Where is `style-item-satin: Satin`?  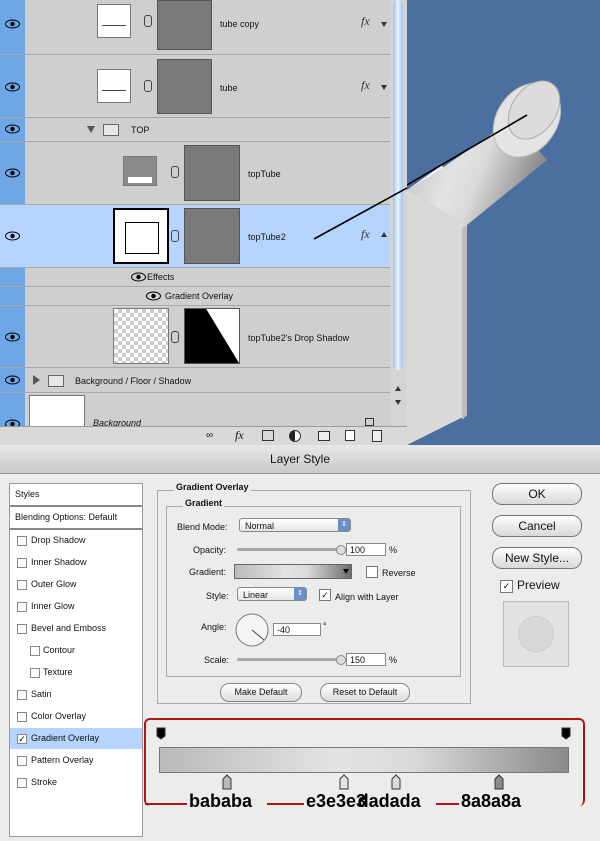
style-item-satin: Satin is located at coordinates (76, 694).